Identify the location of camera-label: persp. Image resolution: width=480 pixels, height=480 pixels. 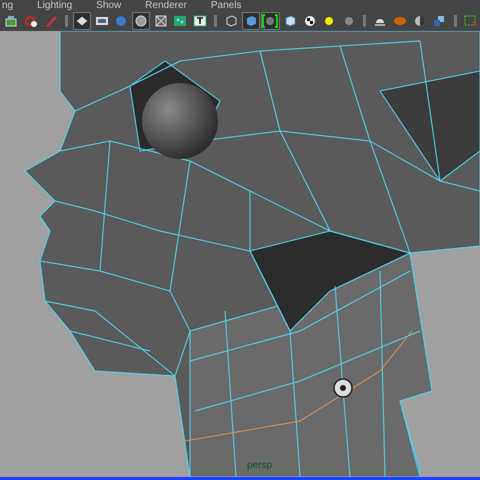
(259, 466).